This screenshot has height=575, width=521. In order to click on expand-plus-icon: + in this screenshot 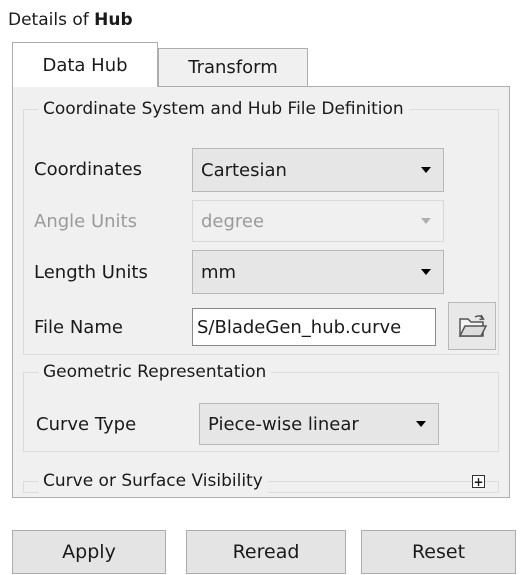, I will do `click(478, 481)`.